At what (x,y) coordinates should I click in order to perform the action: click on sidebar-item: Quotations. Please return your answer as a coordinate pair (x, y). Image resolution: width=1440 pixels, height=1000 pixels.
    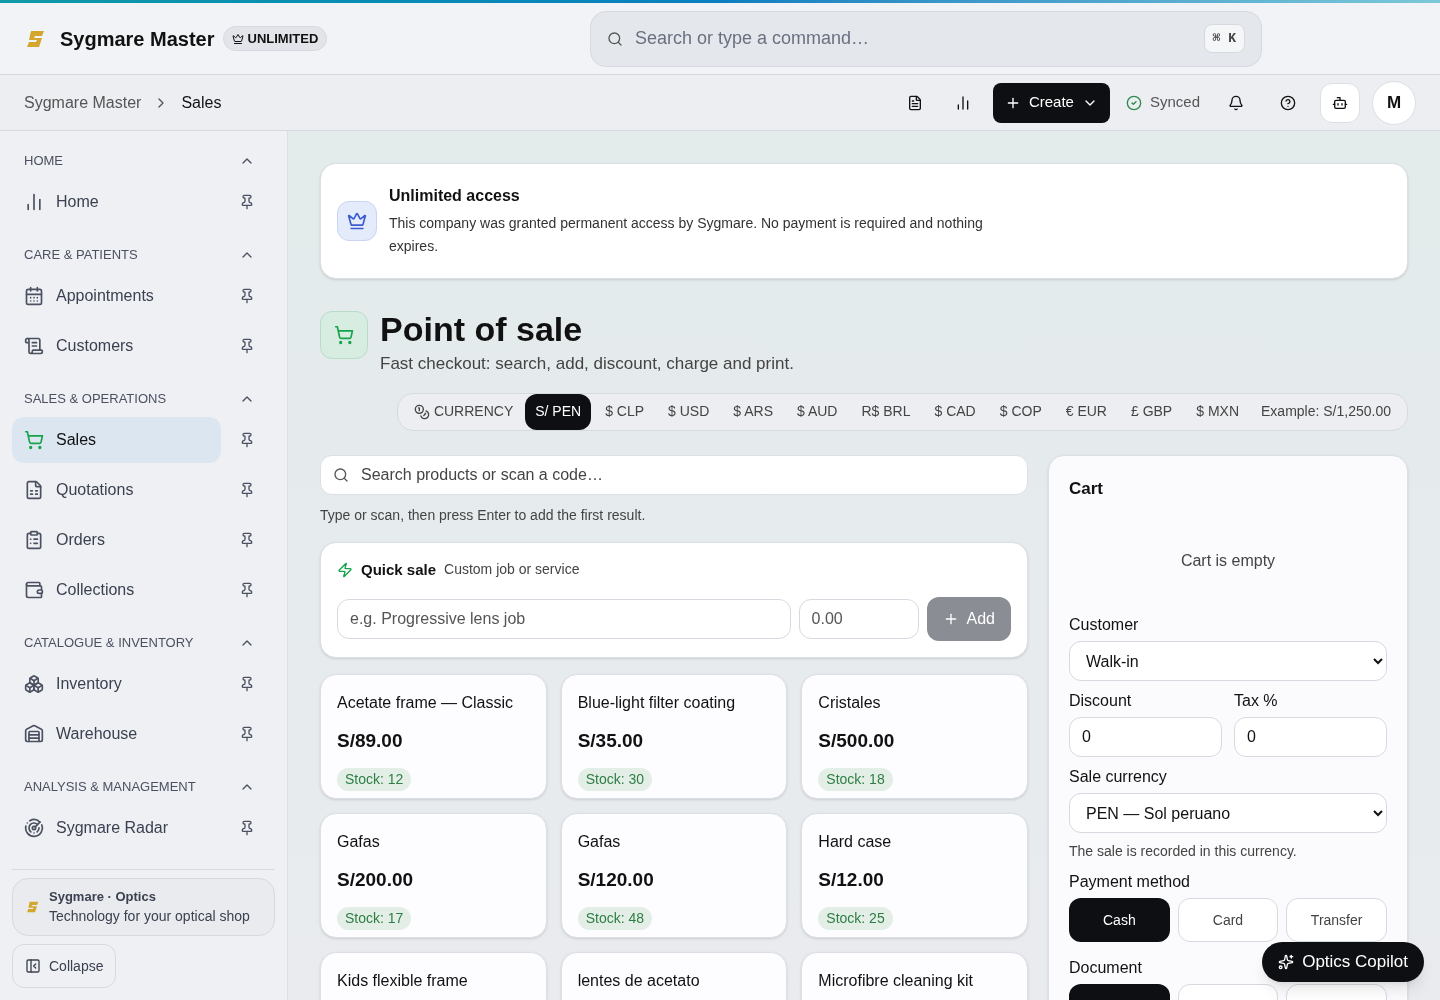
    Looking at the image, I should click on (116, 490).